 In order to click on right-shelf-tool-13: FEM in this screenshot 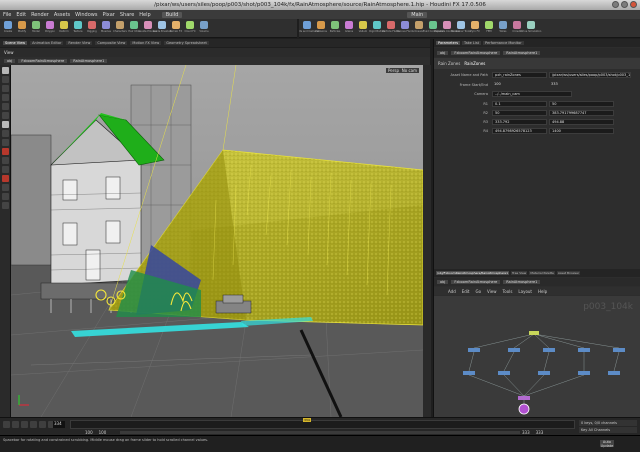, I will do `click(489, 28)`.